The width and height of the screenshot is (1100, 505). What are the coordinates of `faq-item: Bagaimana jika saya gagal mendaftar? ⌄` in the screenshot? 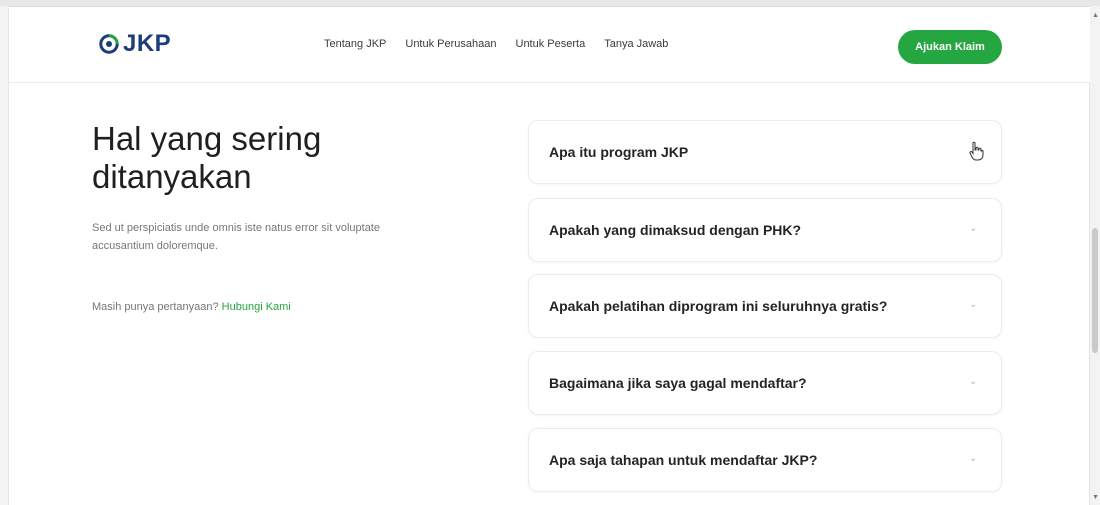 It's located at (765, 383).